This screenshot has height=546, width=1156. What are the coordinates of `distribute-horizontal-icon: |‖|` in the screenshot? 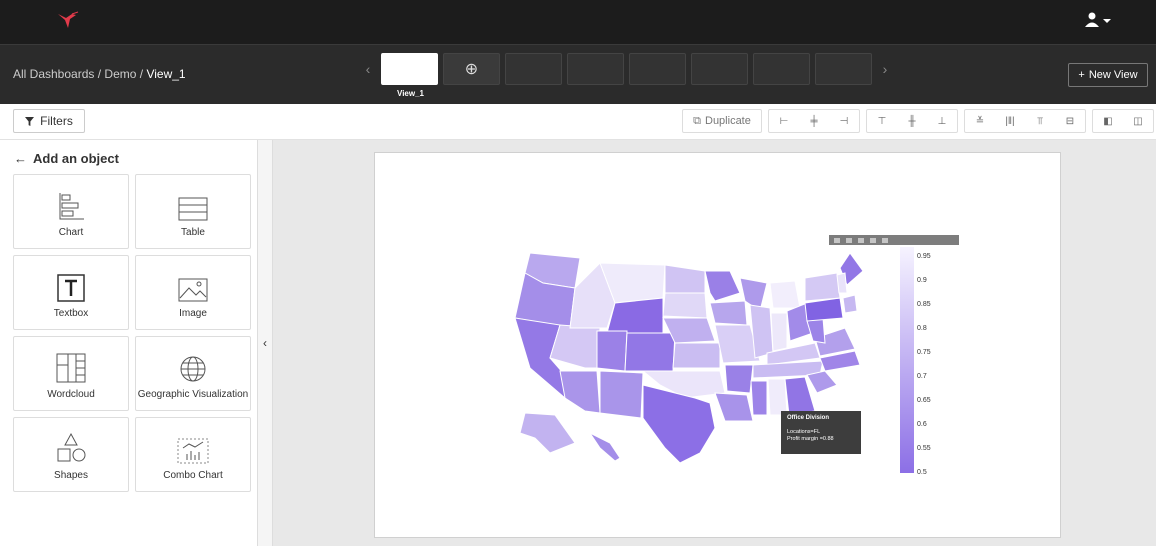 It's located at (1010, 121).